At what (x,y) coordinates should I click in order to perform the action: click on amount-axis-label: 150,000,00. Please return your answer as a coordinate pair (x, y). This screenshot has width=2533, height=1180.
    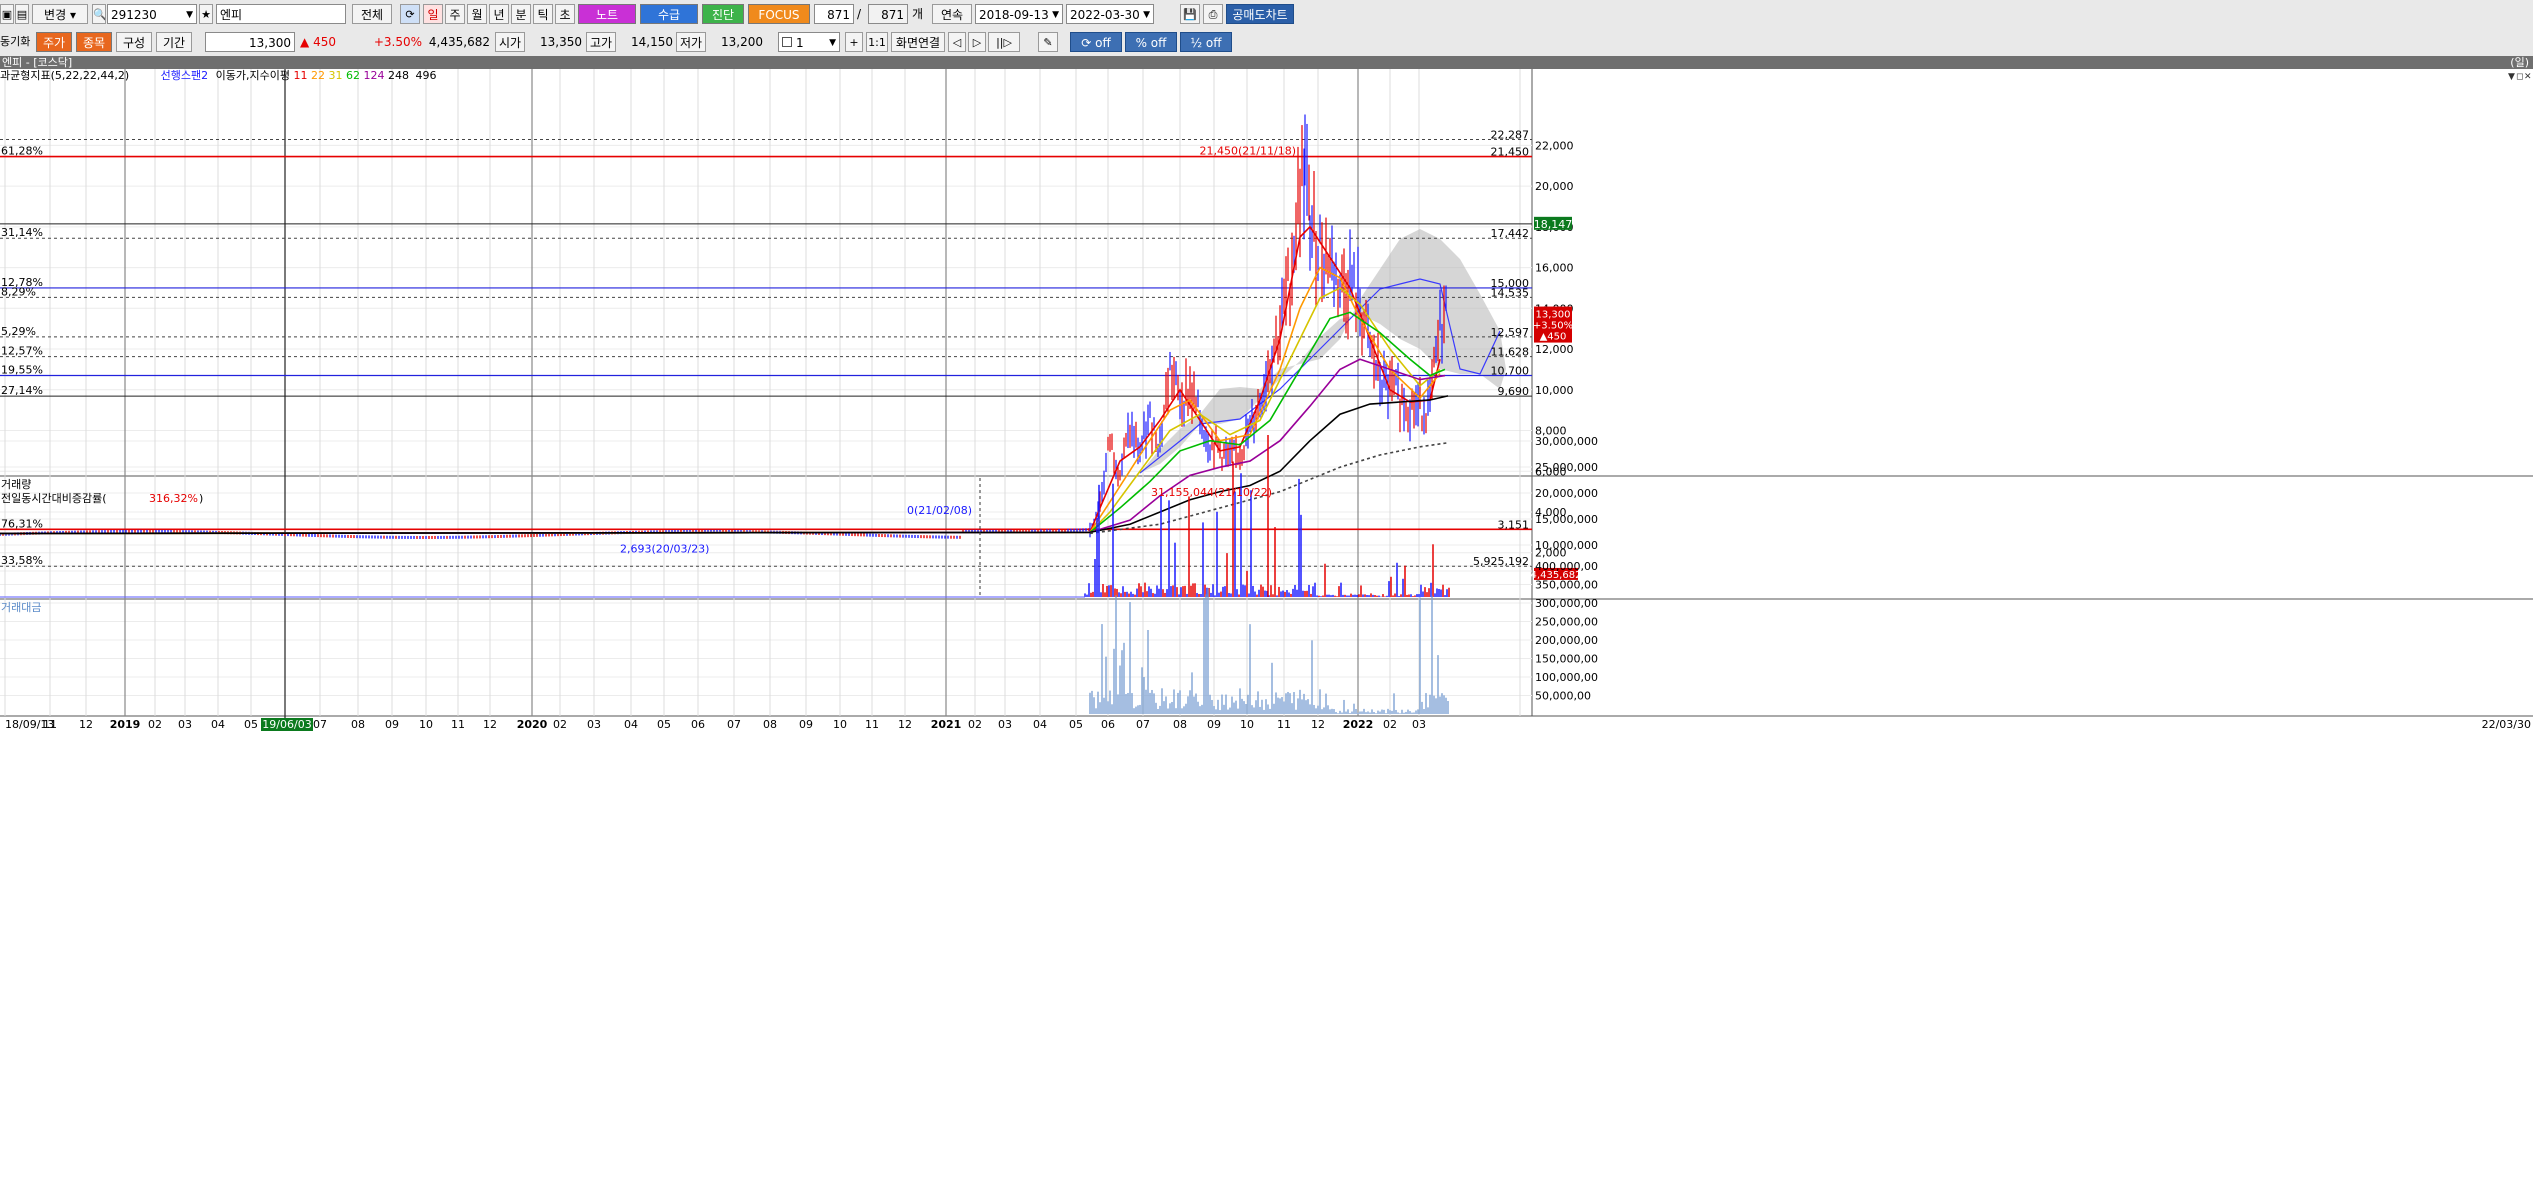
    Looking at the image, I should click on (1566, 659).